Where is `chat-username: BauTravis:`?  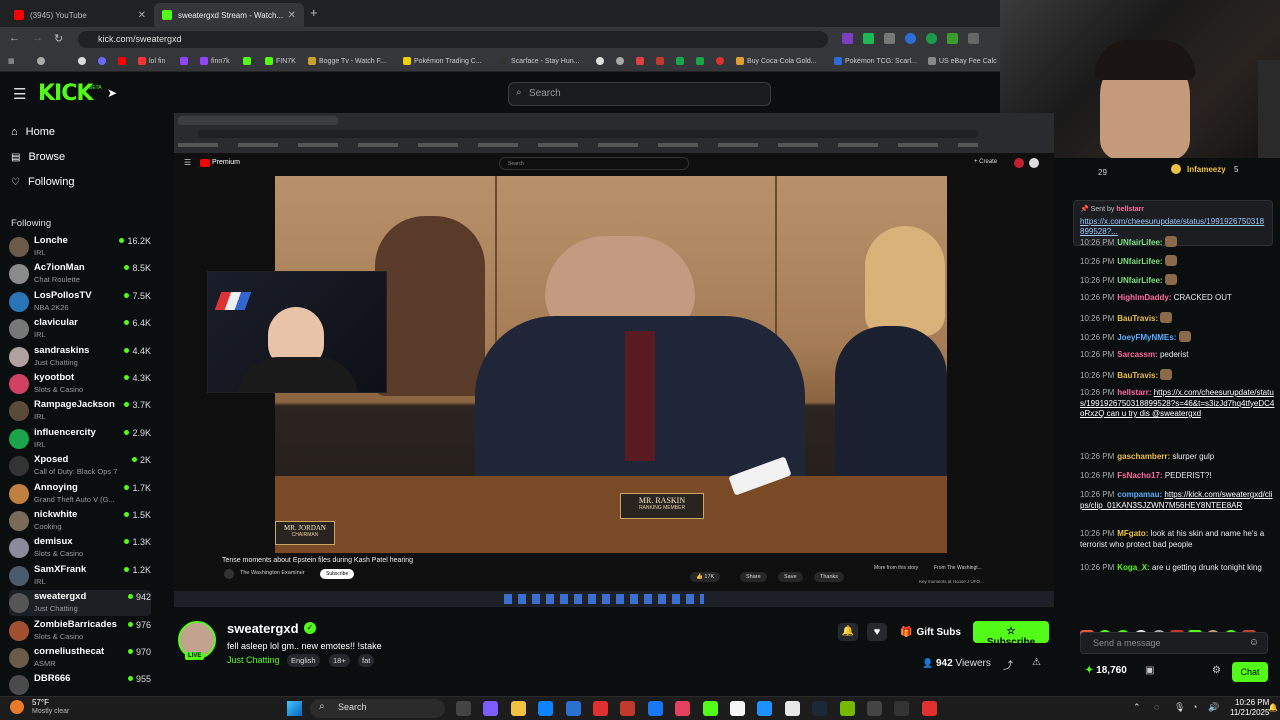
chat-username: BauTravis: is located at coordinates (1137, 318).